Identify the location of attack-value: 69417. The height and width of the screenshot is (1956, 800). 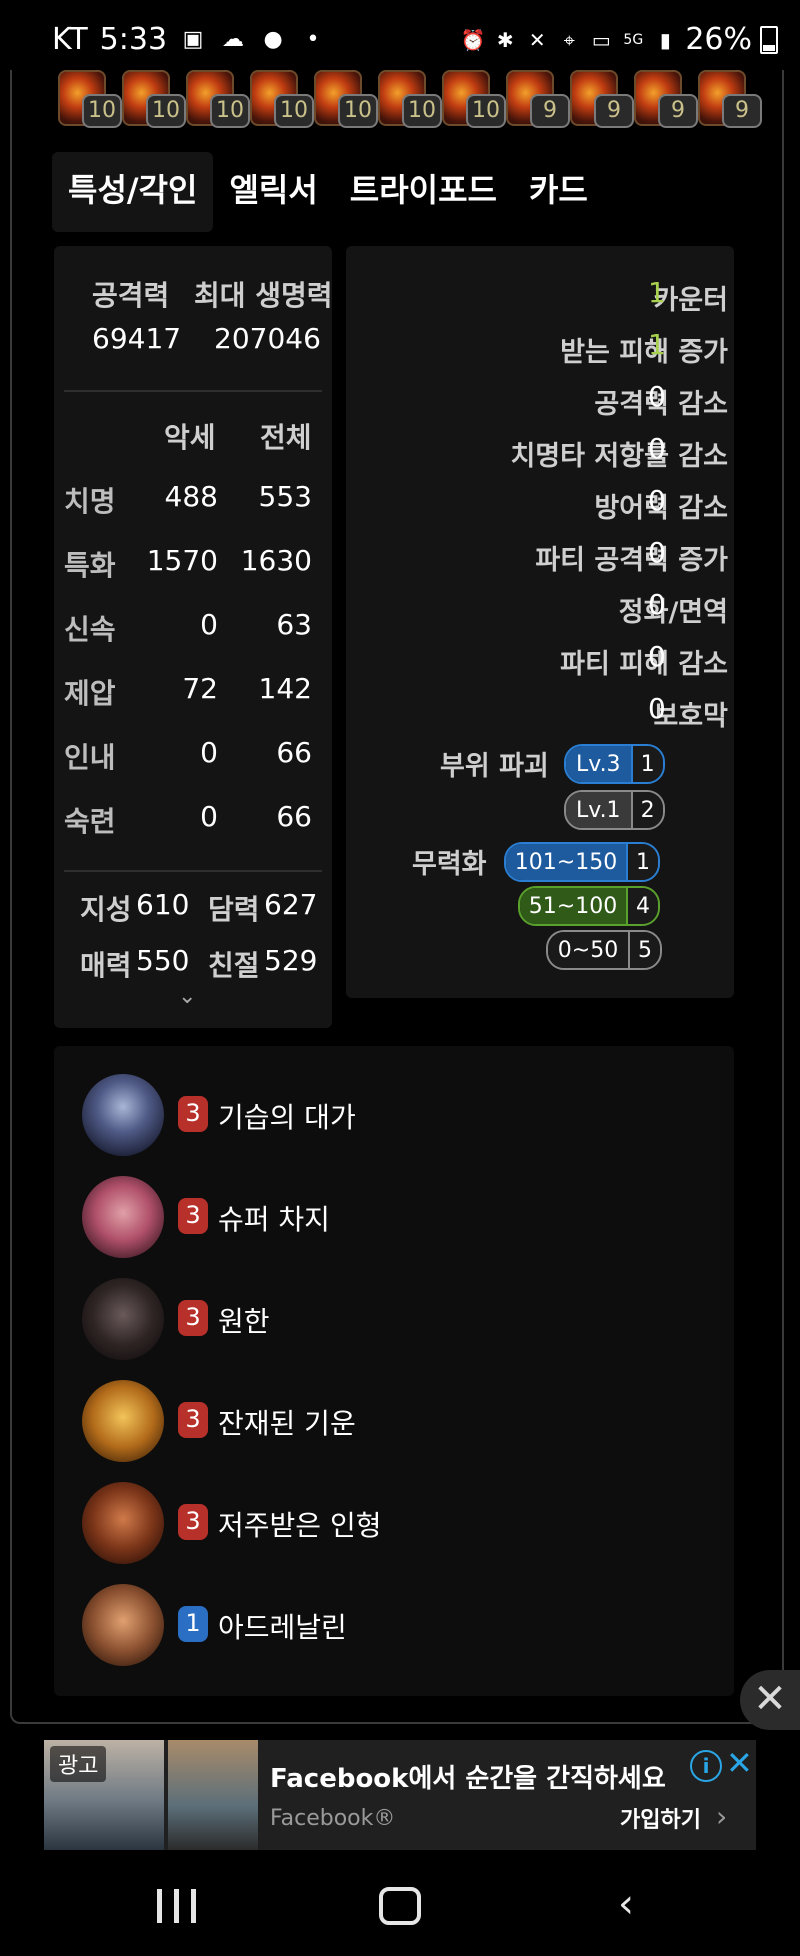
(137, 338).